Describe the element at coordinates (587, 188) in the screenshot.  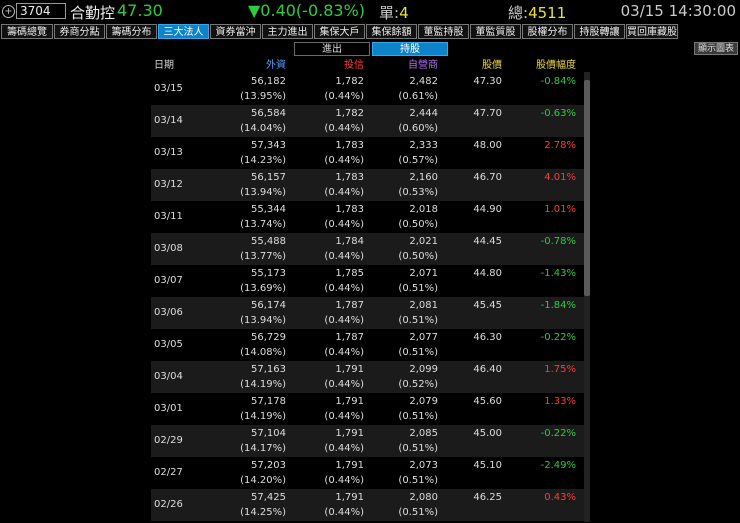
I see `scrollbar-thumb` at that location.